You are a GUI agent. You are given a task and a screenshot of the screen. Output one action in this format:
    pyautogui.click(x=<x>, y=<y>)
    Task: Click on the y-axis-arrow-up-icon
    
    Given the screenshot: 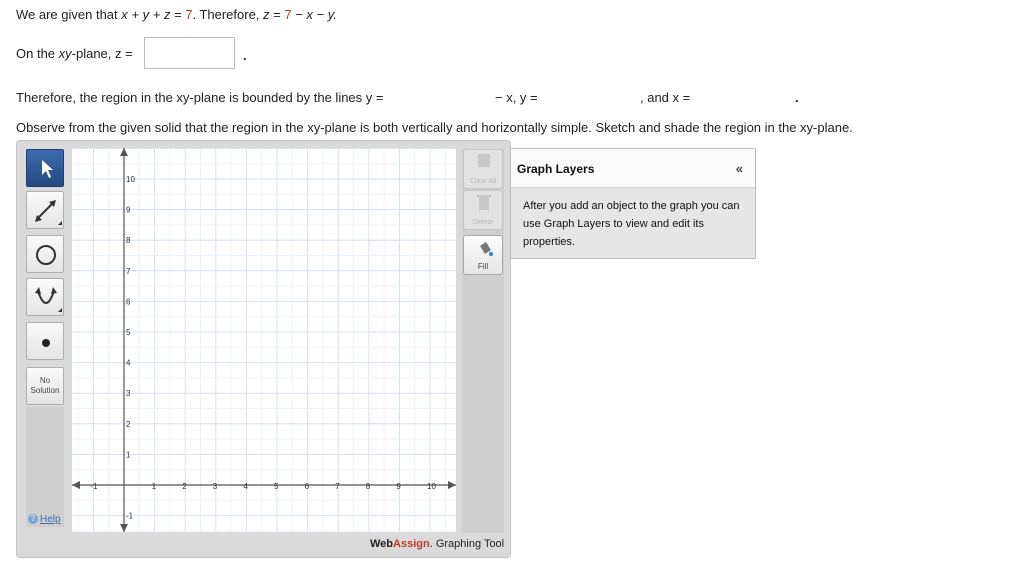 What is the action you would take?
    pyautogui.click(x=124, y=152)
    